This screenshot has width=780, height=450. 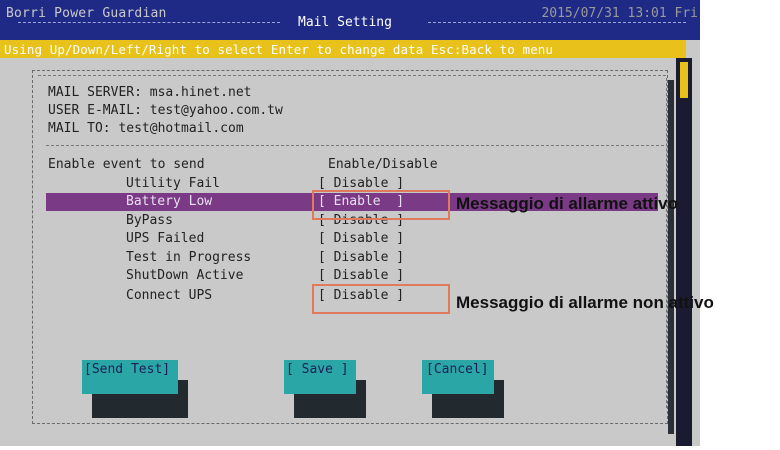 I want to click on section-divider, so click(x=355, y=145).